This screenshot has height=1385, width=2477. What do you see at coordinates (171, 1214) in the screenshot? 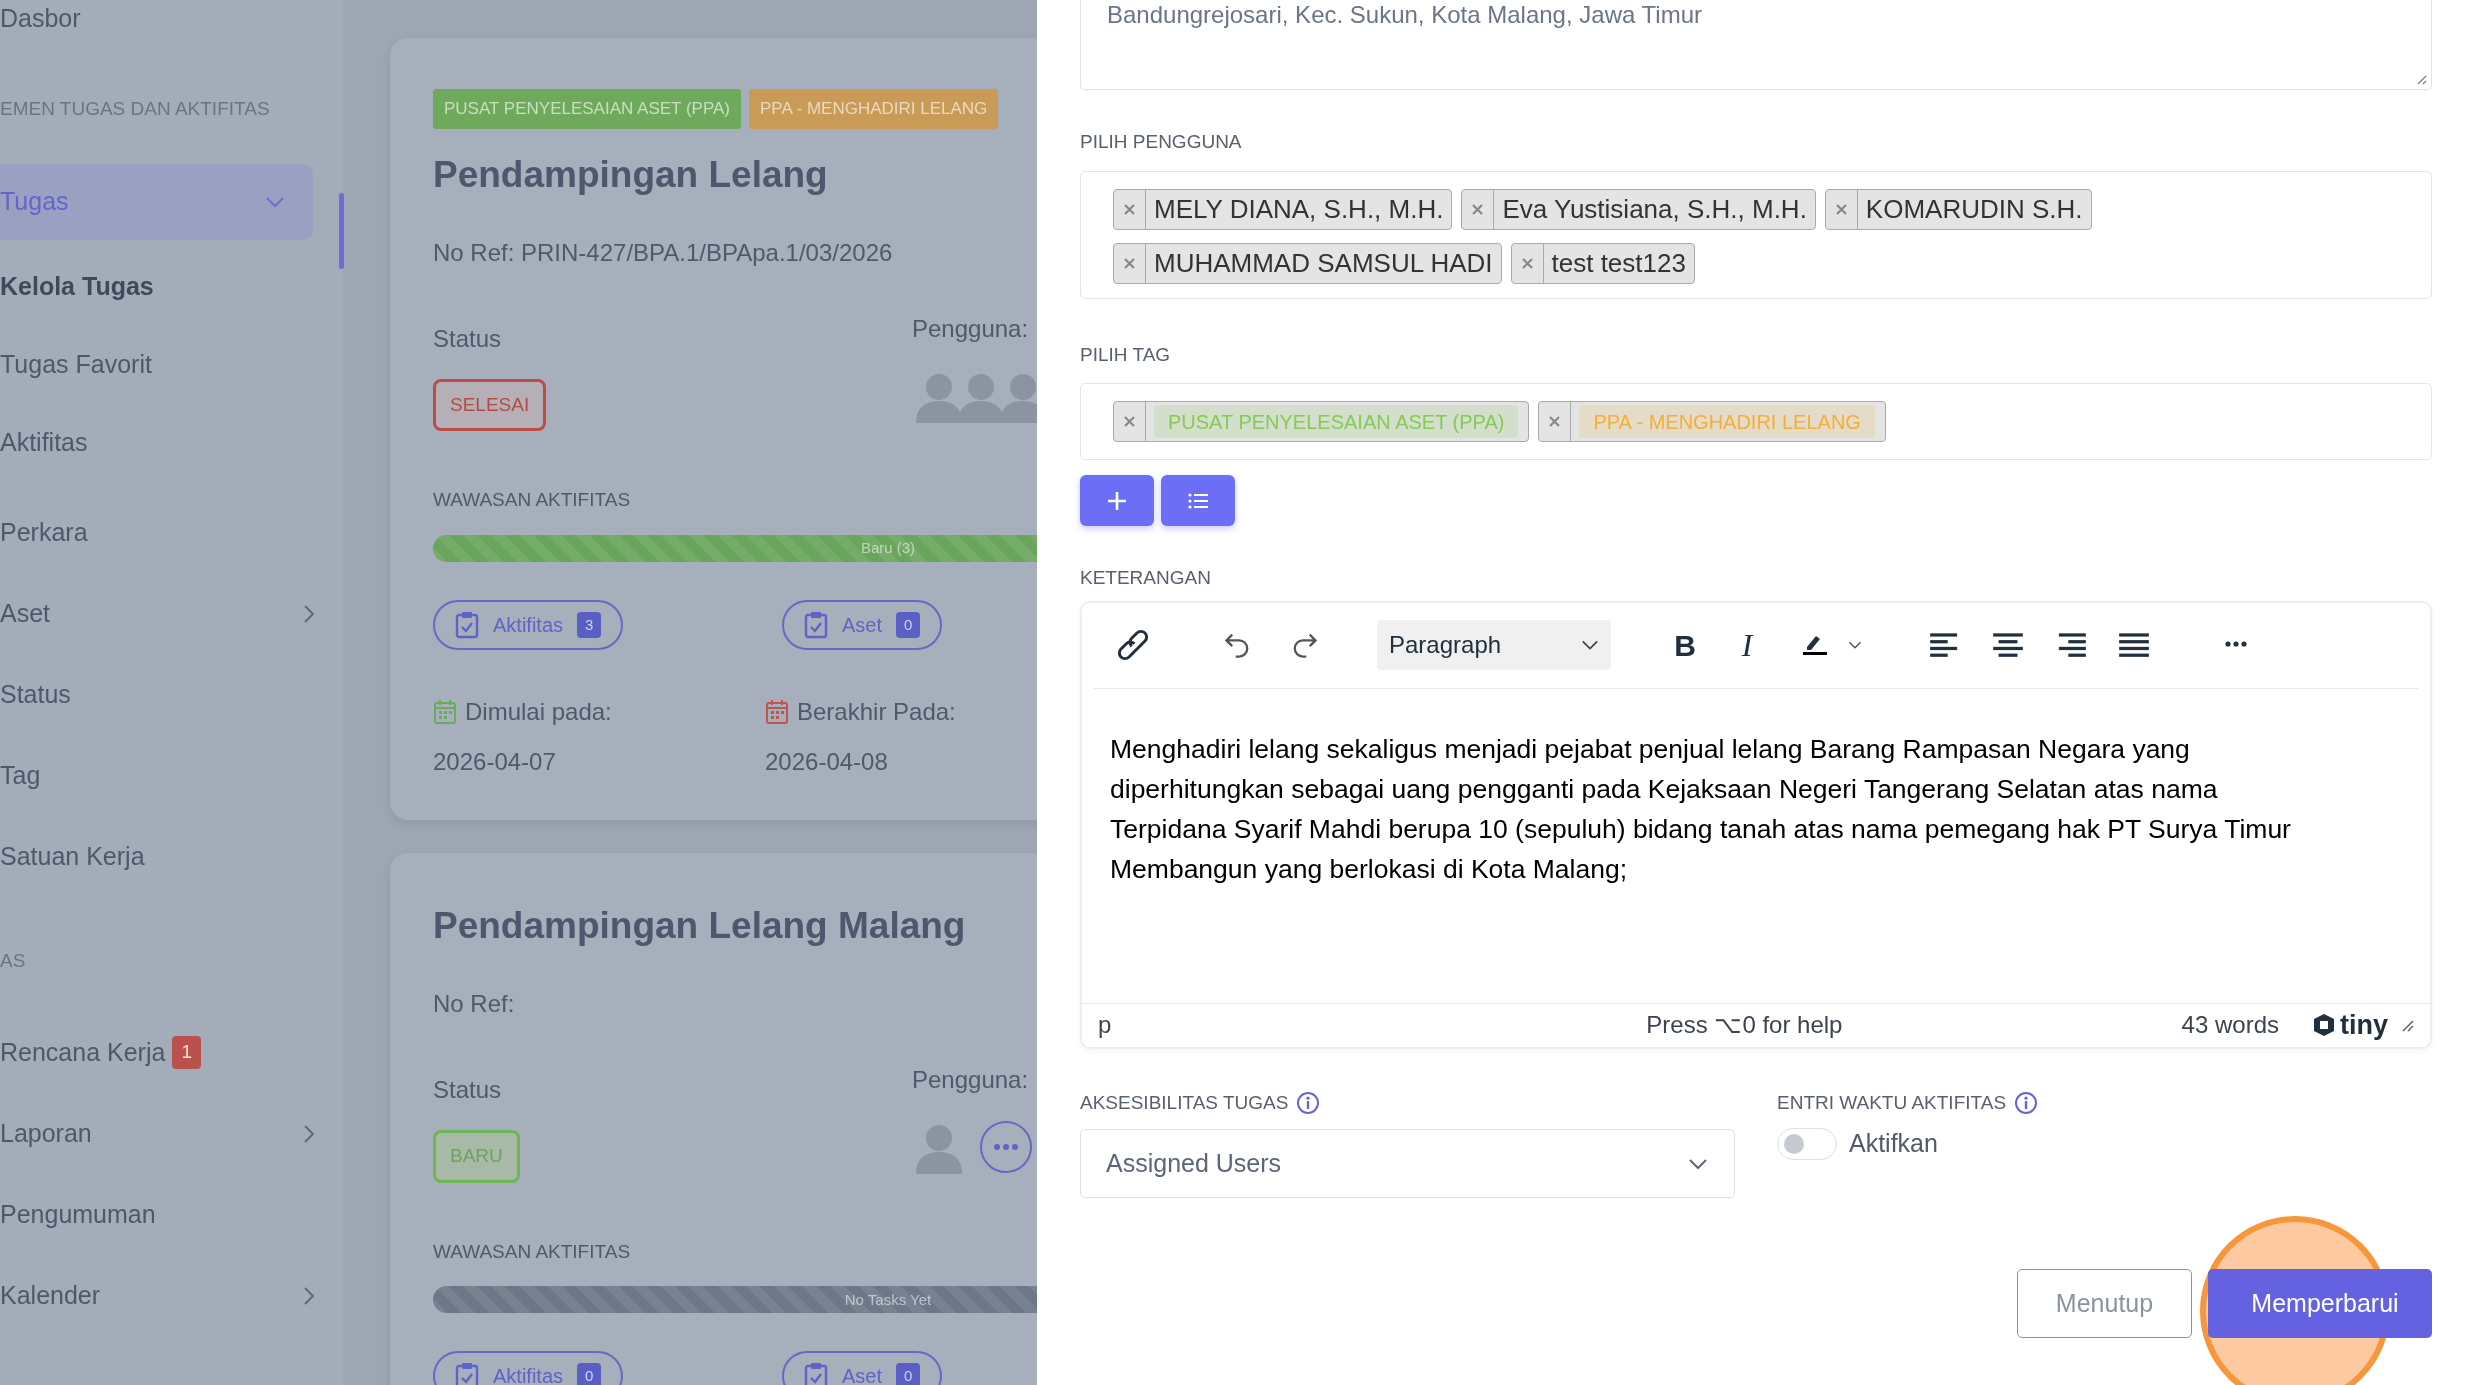
I see `sidebar-item: Pengumuman` at bounding box center [171, 1214].